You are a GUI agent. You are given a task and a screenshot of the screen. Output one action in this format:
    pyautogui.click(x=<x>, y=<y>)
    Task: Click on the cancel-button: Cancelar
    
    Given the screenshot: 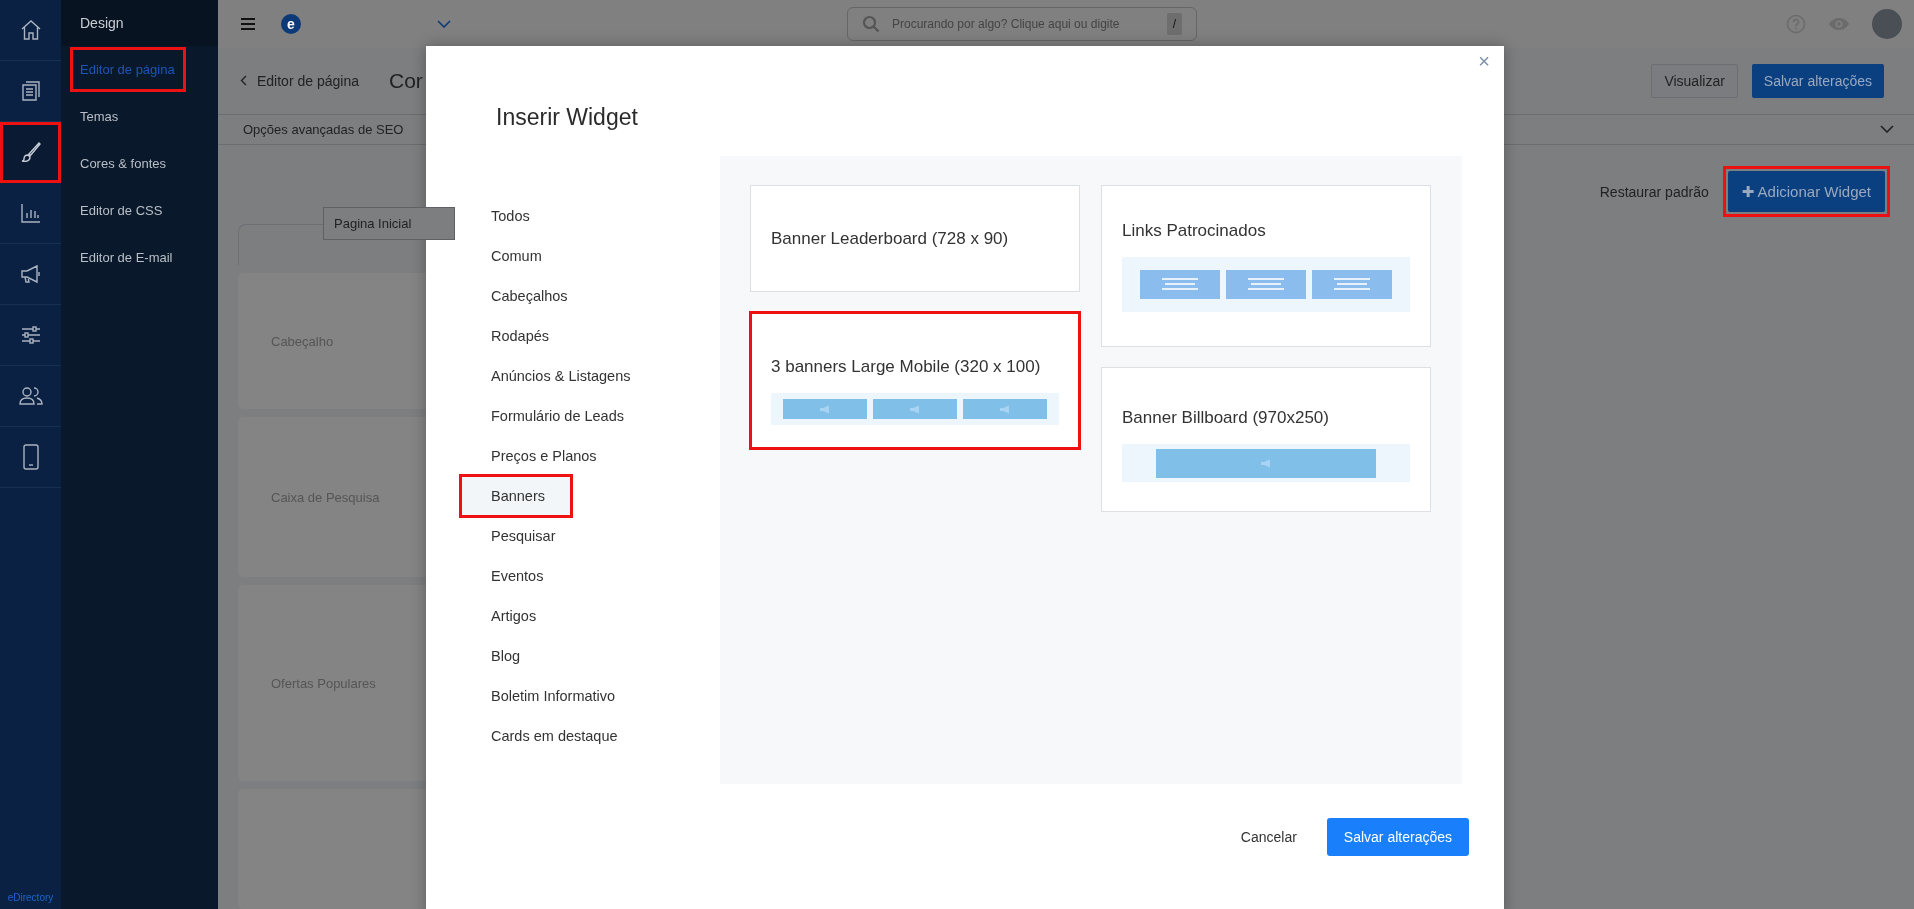 What is the action you would take?
    pyautogui.click(x=1268, y=837)
    